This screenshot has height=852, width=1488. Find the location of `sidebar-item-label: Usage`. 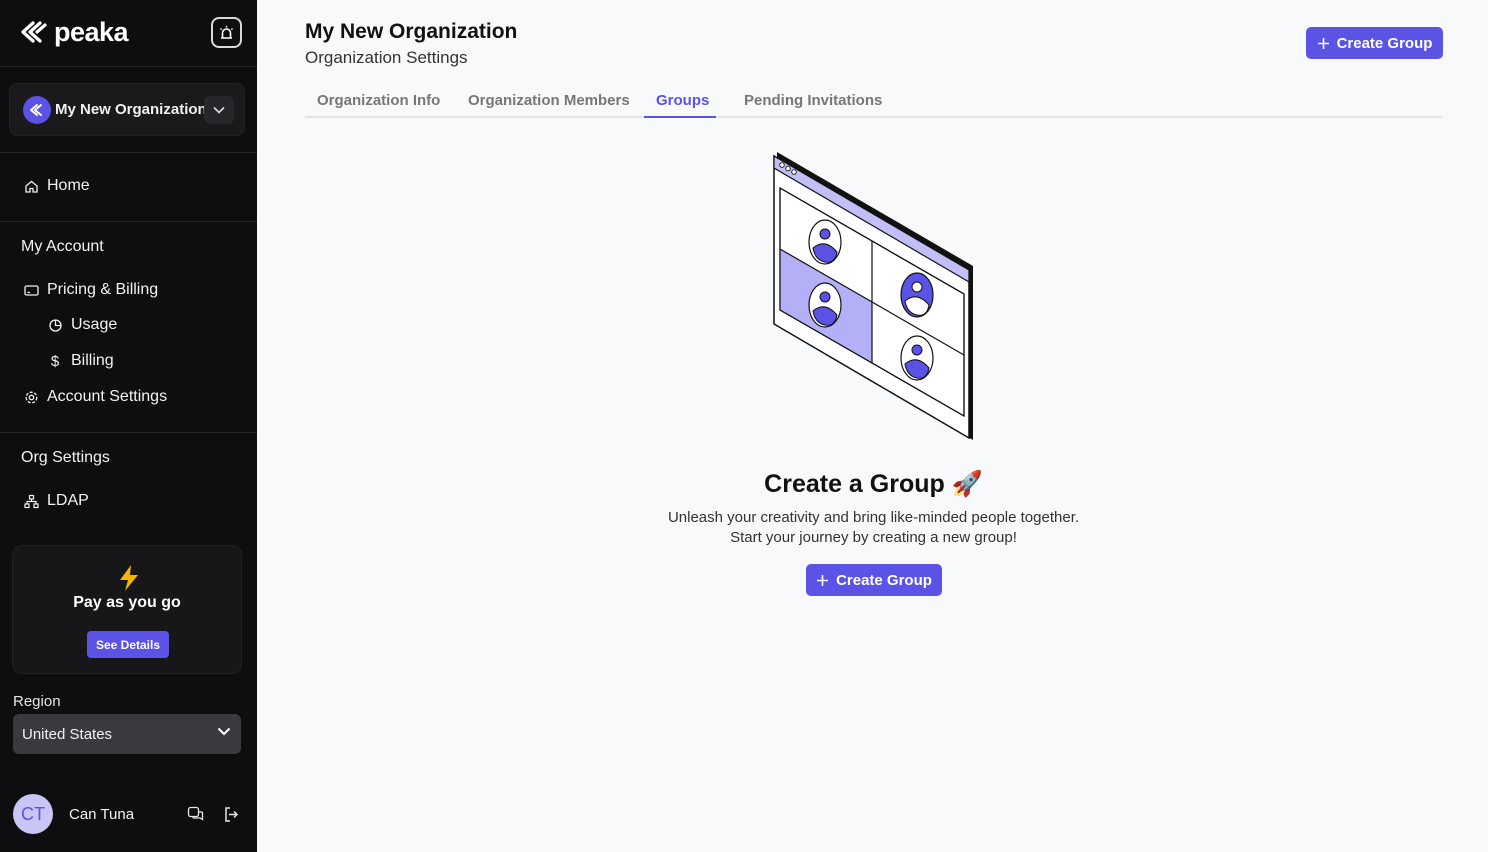

sidebar-item-label: Usage is located at coordinates (94, 324).